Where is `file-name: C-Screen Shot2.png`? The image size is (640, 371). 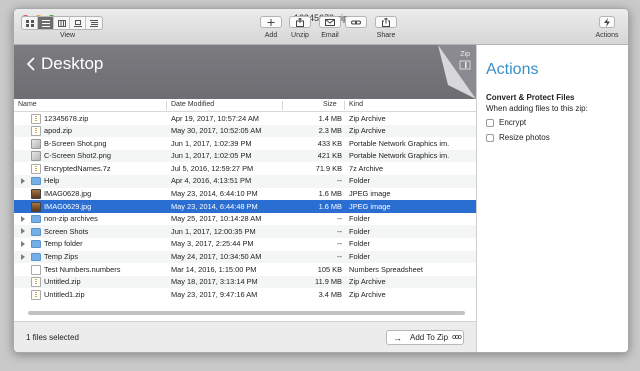 file-name: C-Screen Shot2.png is located at coordinates (77, 156).